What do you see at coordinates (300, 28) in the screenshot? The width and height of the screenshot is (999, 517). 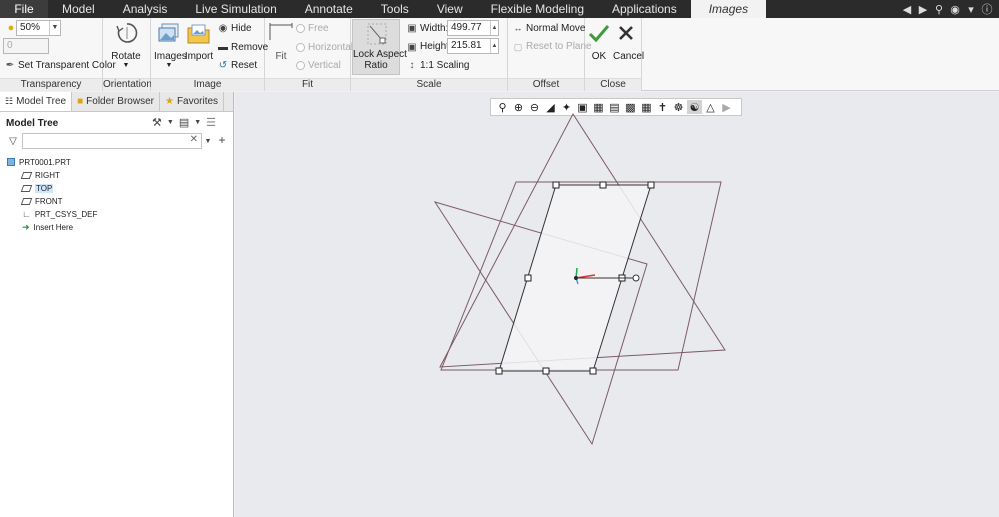 I see `radio-free` at bounding box center [300, 28].